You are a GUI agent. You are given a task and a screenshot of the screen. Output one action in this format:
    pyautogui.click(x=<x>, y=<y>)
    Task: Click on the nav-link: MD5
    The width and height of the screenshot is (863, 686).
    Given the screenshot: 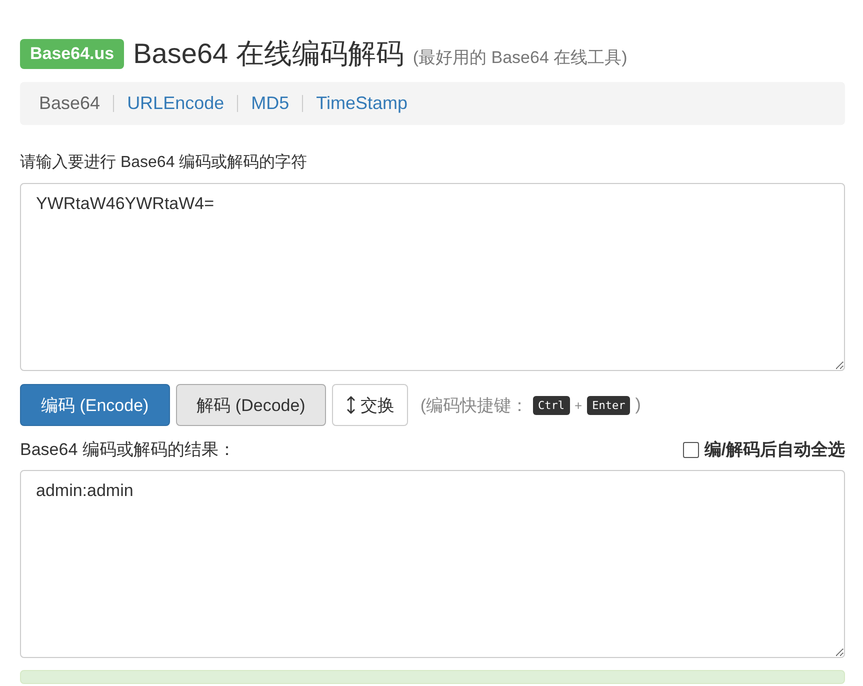 What is the action you would take?
    pyautogui.click(x=270, y=103)
    